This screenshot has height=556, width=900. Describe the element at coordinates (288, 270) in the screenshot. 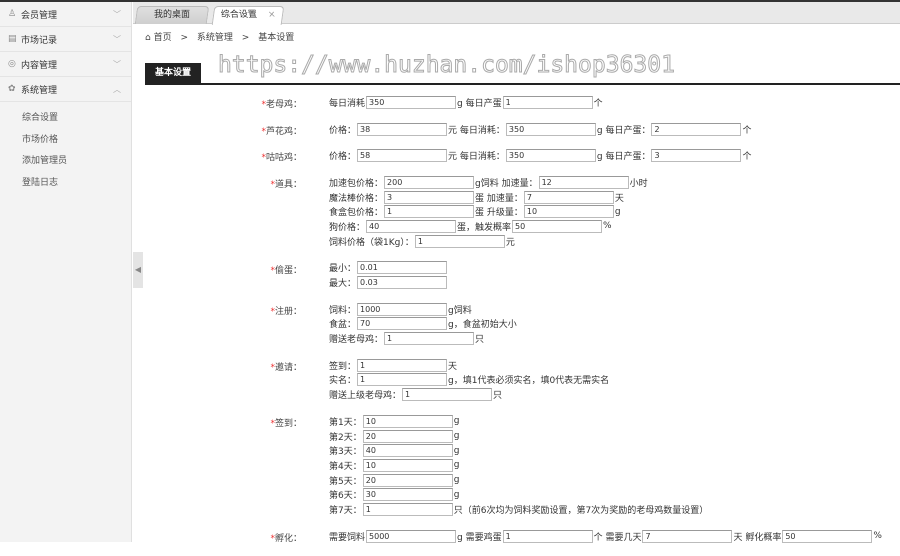

I see `field-label-text: 偷蛋：` at that location.